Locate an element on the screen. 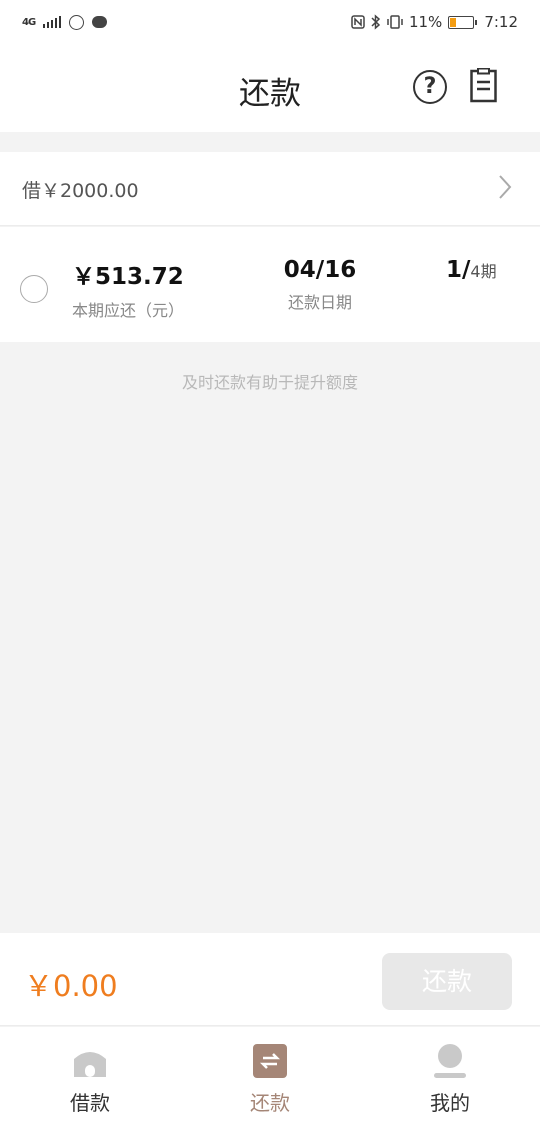  loan-amount-label: 借￥2000.00 is located at coordinates (80, 191).